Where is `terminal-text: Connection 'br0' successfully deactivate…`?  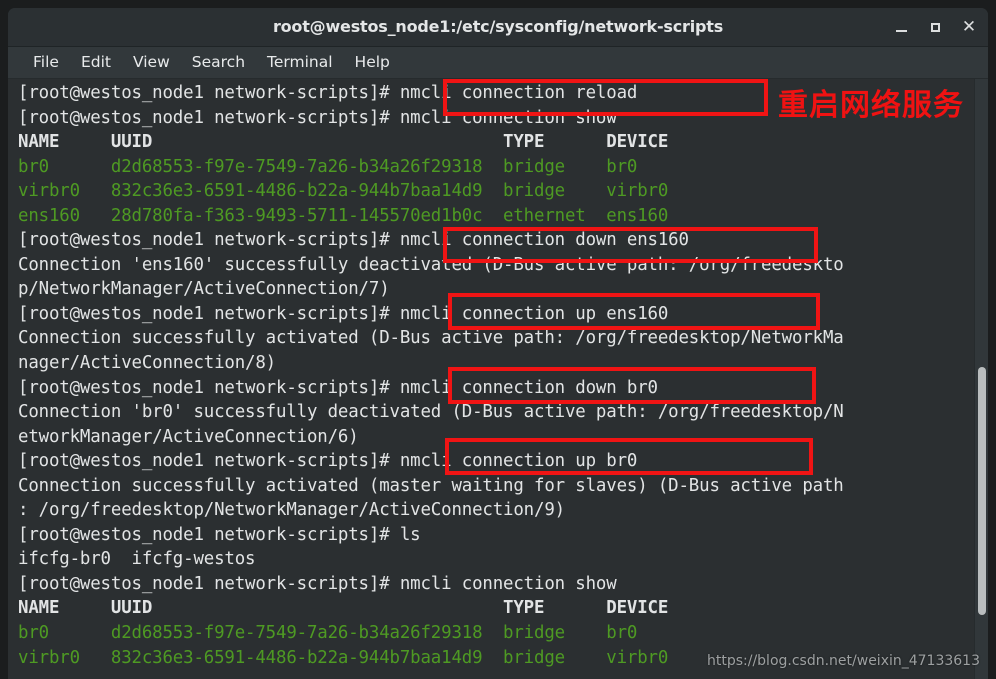 terminal-text: Connection 'br0' successfully deactivate… is located at coordinates (431, 412).